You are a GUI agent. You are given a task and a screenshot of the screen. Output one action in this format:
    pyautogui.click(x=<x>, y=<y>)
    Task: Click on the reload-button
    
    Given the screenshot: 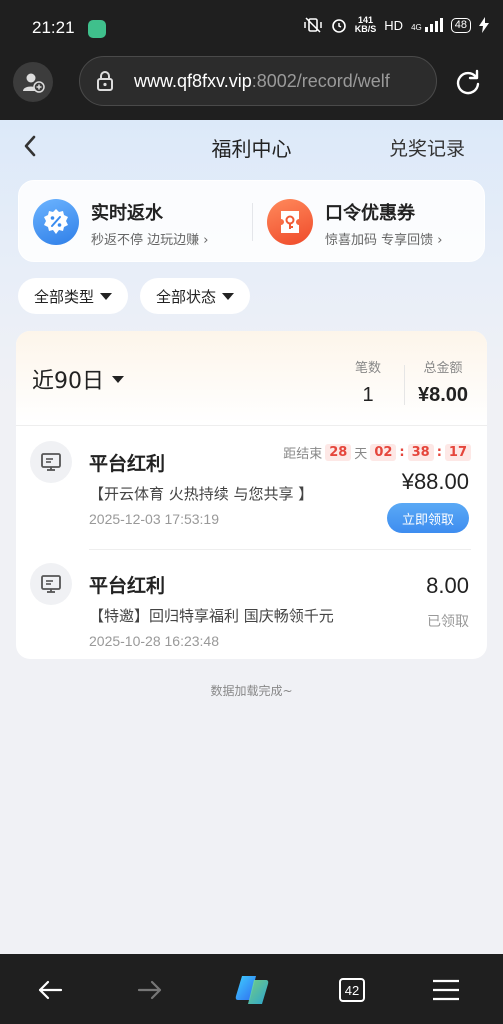 What is the action you would take?
    pyautogui.click(x=468, y=82)
    